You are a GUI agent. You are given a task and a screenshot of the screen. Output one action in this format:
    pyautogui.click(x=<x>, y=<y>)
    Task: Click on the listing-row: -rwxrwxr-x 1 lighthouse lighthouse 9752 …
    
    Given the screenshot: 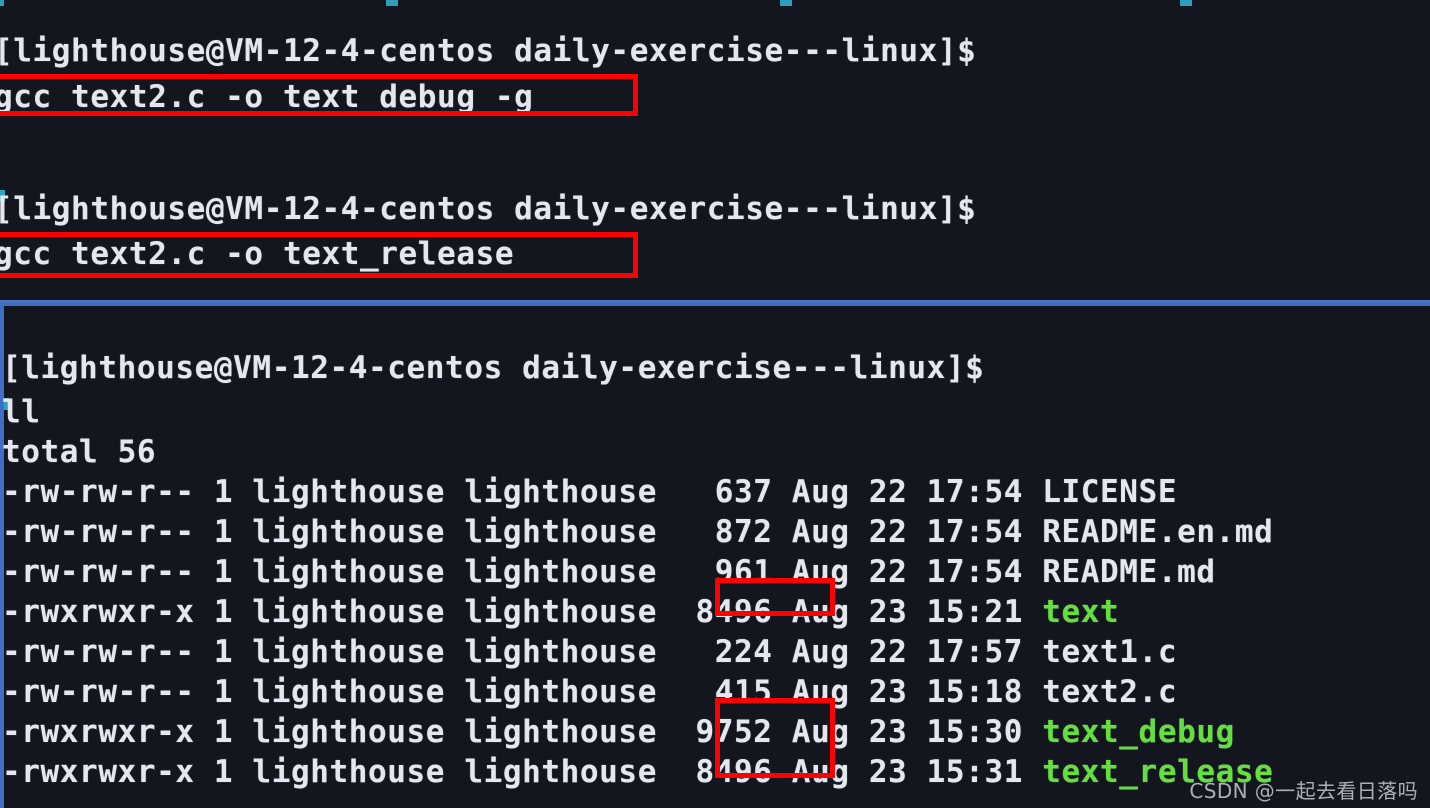 What is the action you would take?
    pyautogui.click(x=618, y=732)
    